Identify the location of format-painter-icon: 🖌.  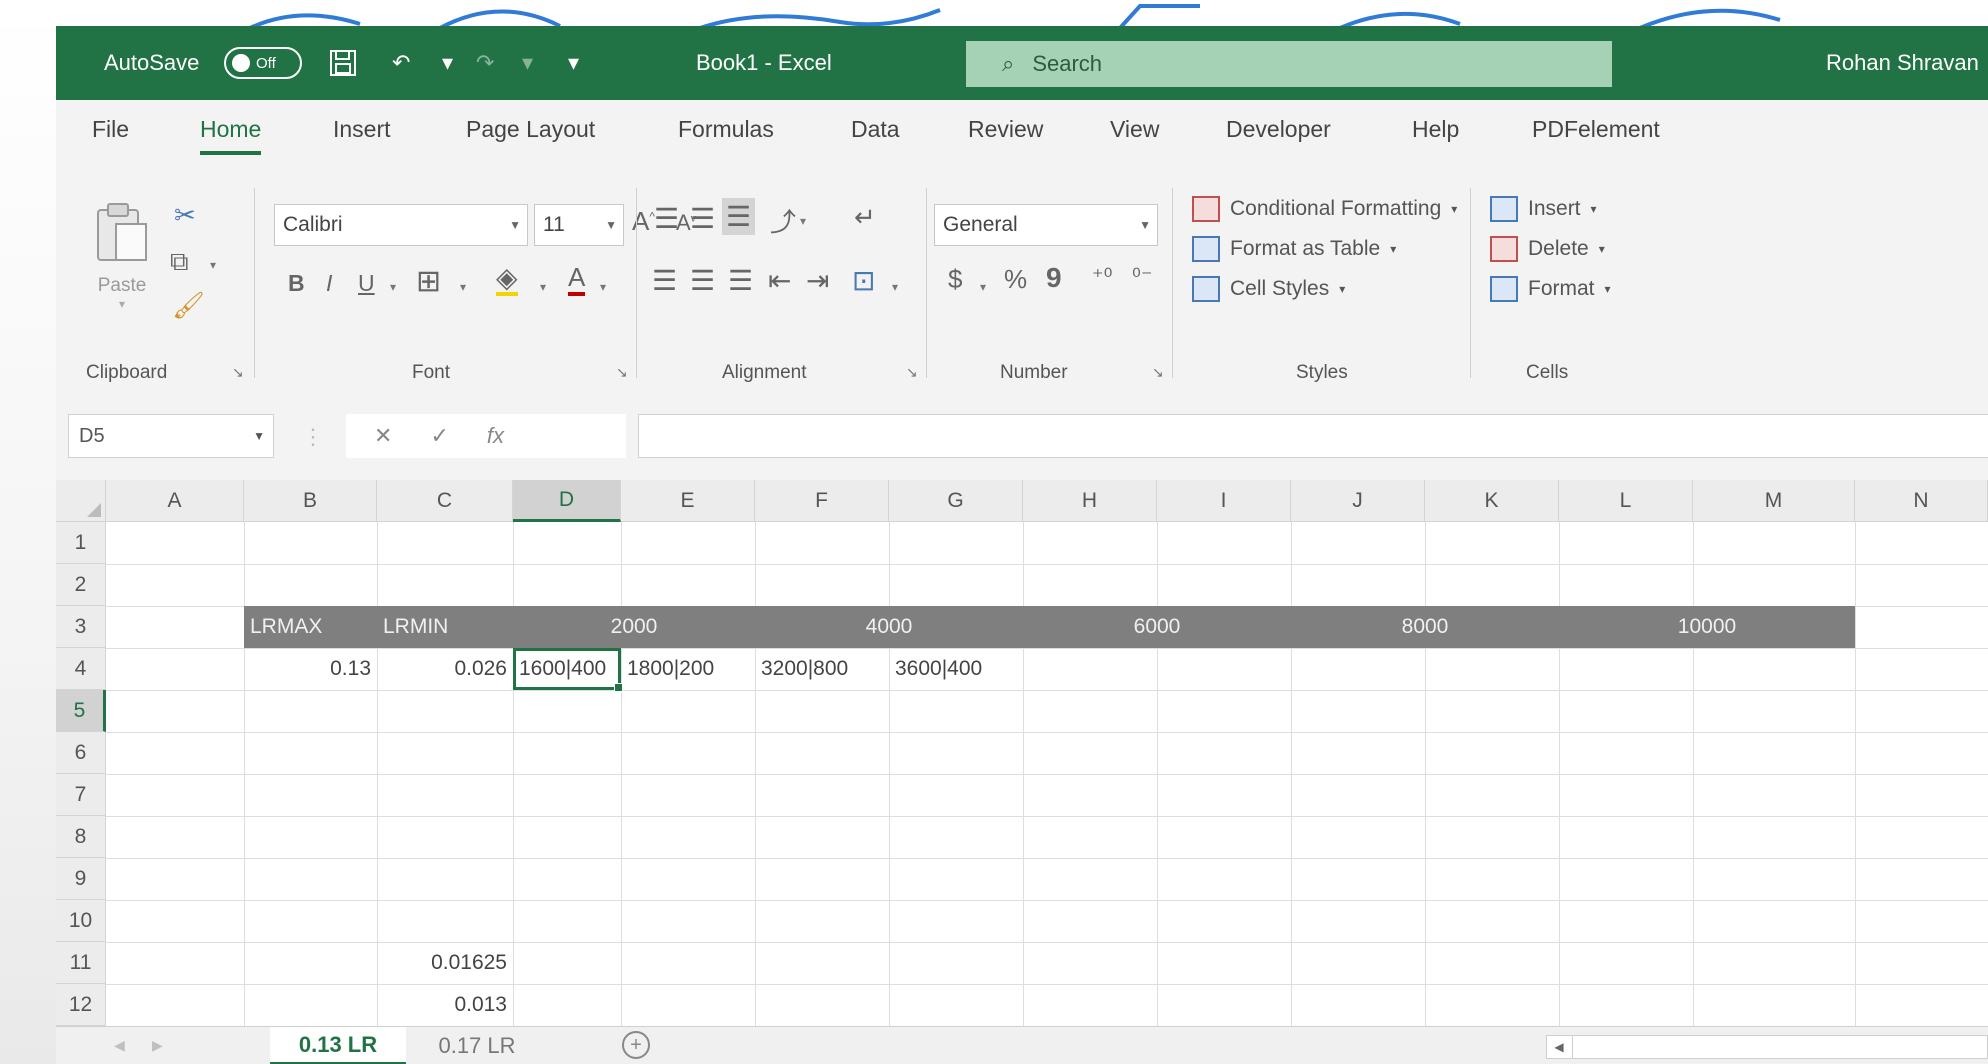
(188, 305).